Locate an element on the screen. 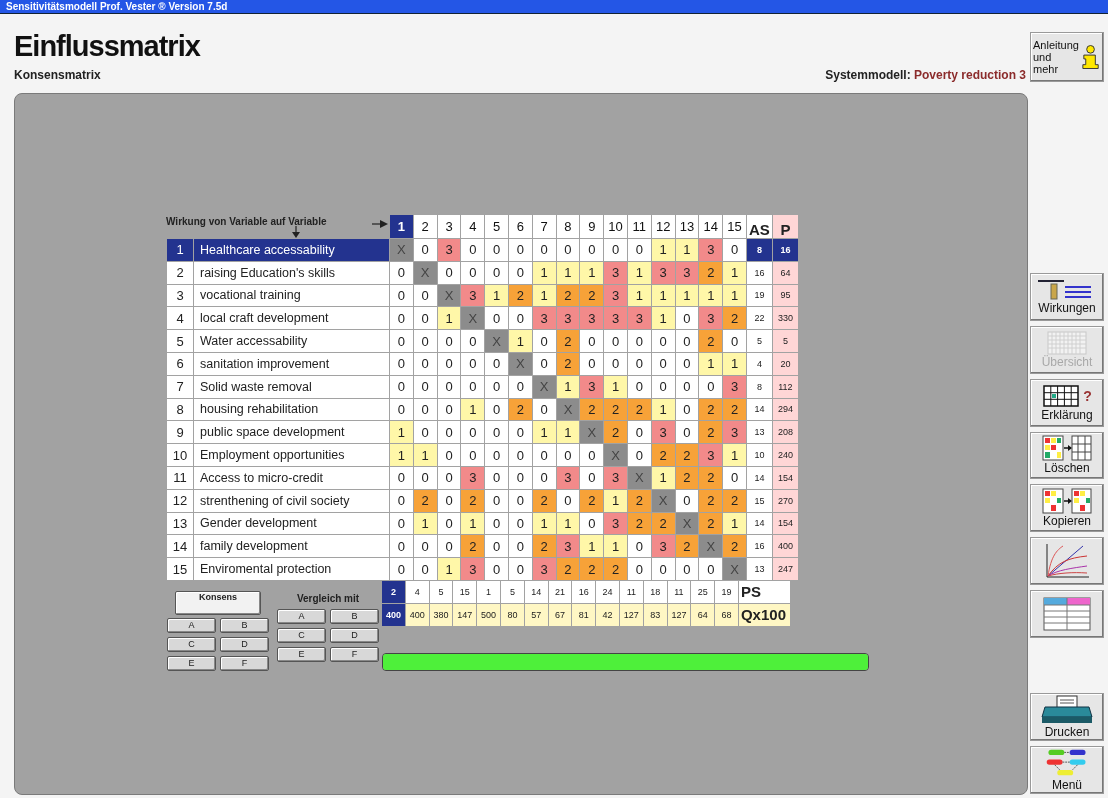 The image size is (1108, 798). column-header: 10 is located at coordinates (615, 226).